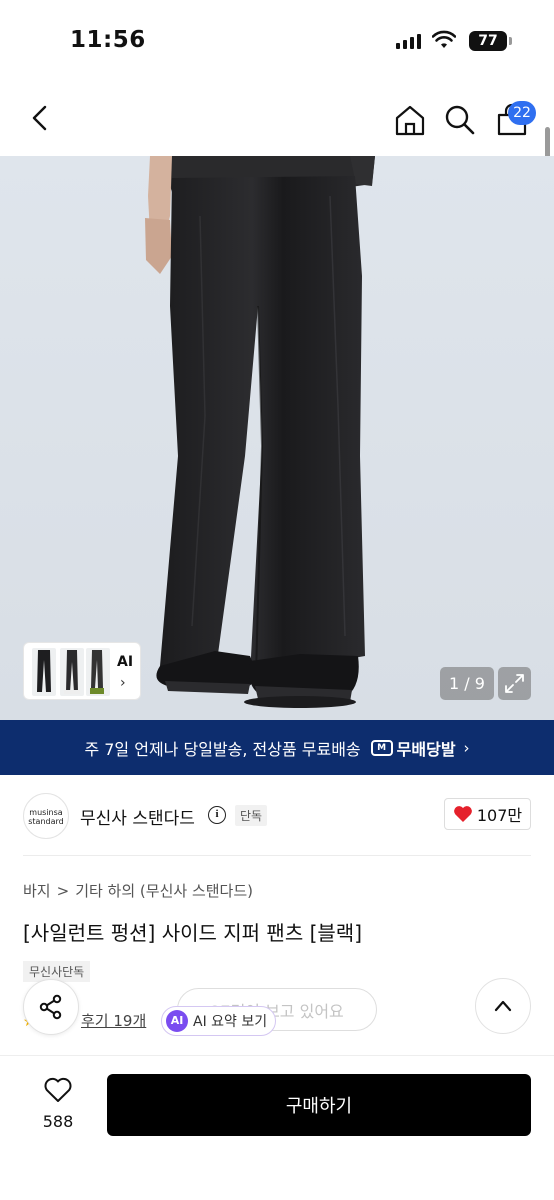  Describe the element at coordinates (277, 855) in the screenshot. I see `divider` at that location.